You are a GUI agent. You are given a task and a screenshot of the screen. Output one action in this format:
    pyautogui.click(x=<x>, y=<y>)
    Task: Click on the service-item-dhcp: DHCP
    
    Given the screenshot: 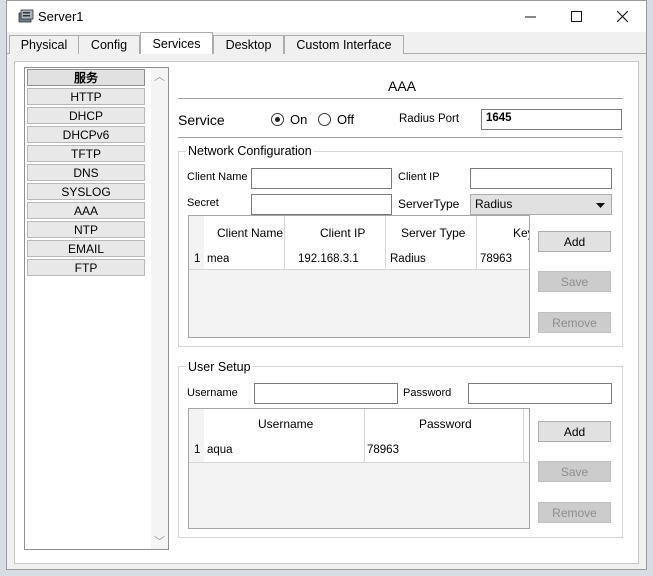 What is the action you would take?
    pyautogui.click(x=86, y=115)
    